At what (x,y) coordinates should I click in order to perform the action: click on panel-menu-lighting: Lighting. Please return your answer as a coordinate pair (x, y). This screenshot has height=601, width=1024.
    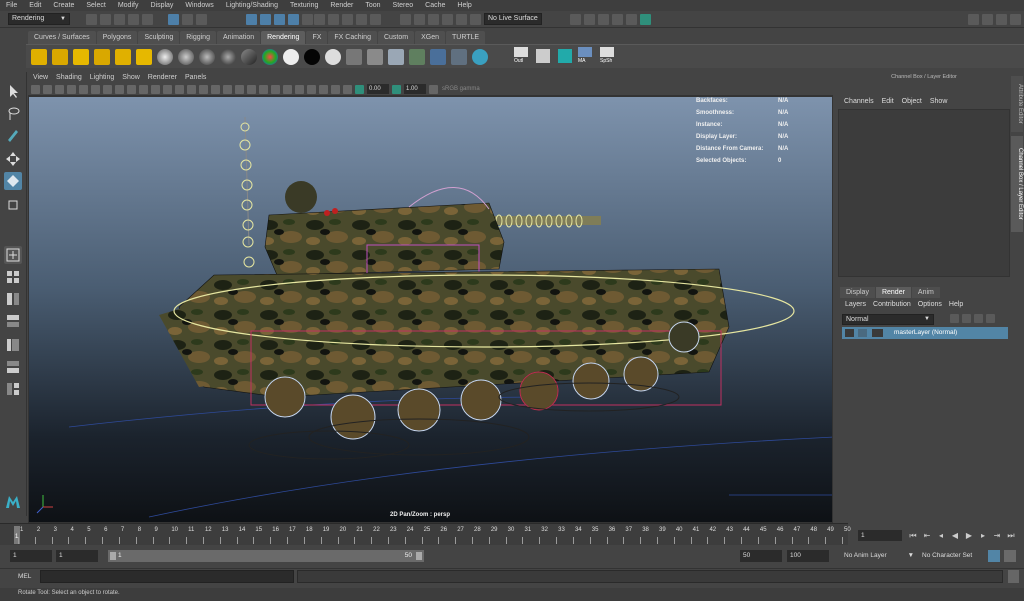
    Looking at the image, I should click on (102, 77).